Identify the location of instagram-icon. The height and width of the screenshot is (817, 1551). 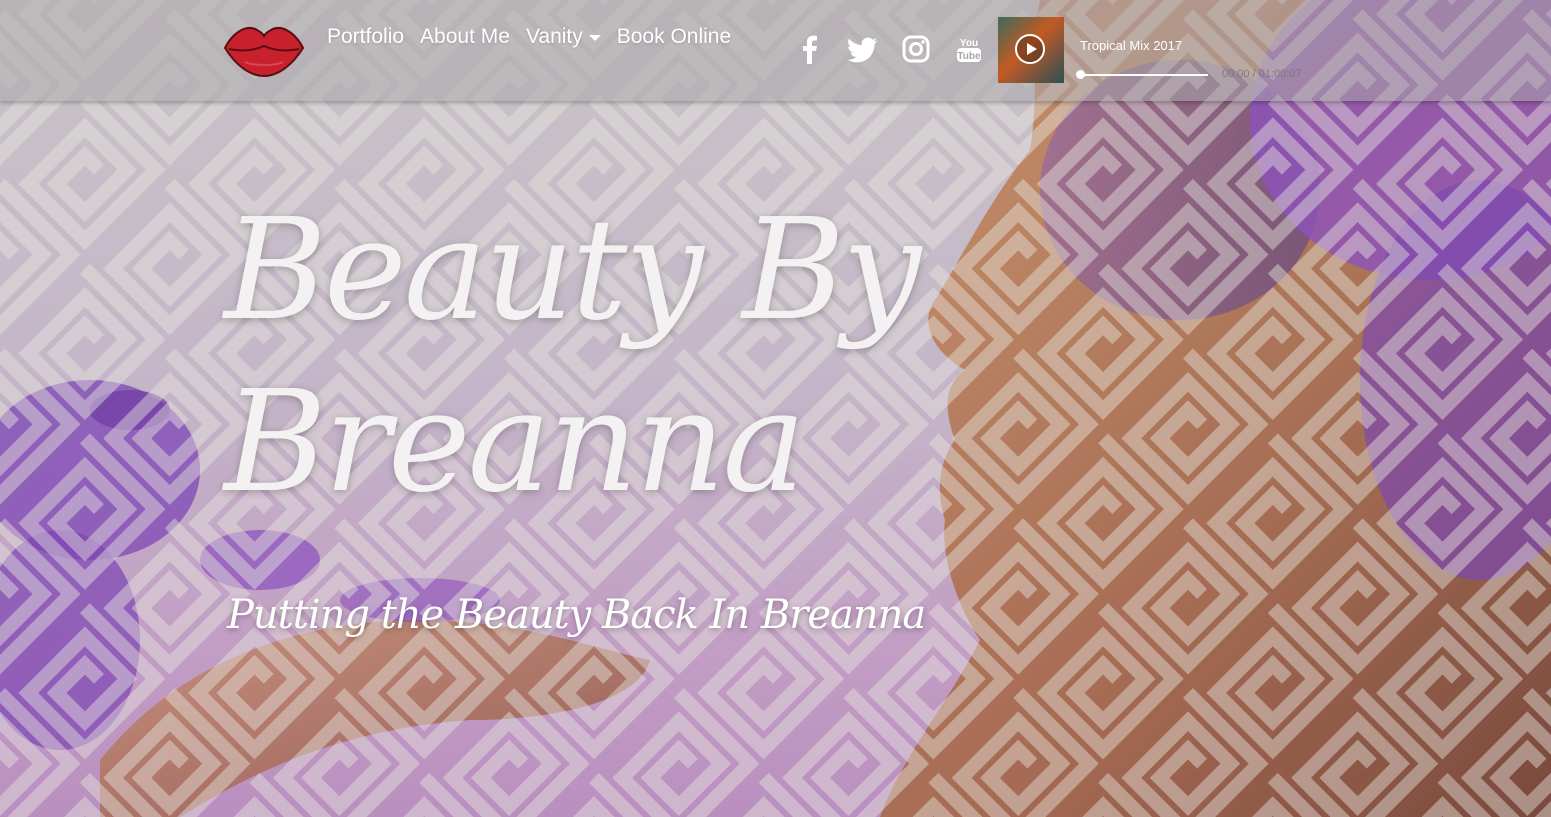
(916, 49).